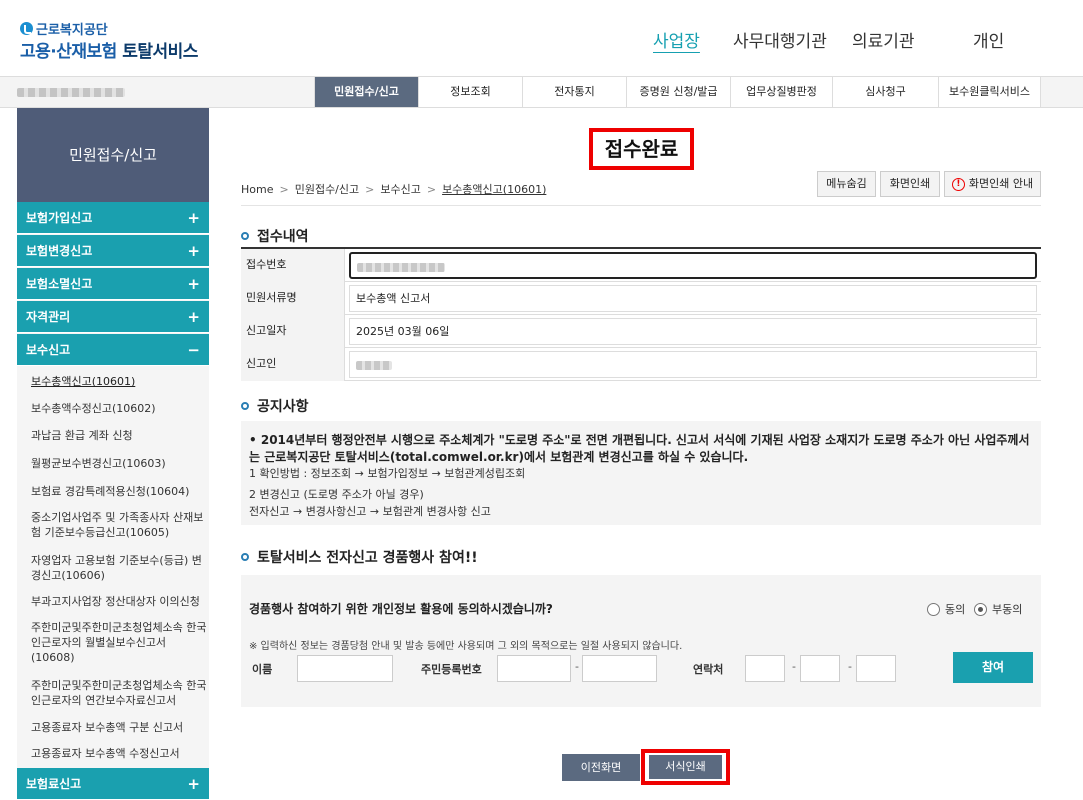  I want to click on gnb-info-inquiry: 정보조회, so click(470, 92).